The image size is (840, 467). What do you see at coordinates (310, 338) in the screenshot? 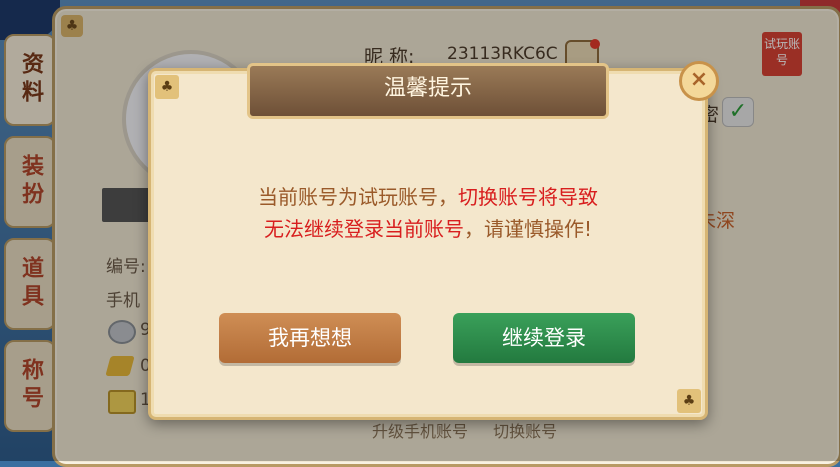
I see `reconsider-button: 我再想想` at bounding box center [310, 338].